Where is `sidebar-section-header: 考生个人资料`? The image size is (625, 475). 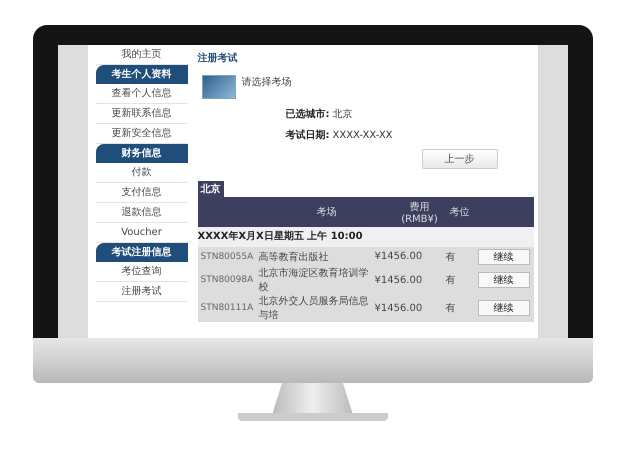 sidebar-section-header: 考生个人资料 is located at coordinates (142, 74).